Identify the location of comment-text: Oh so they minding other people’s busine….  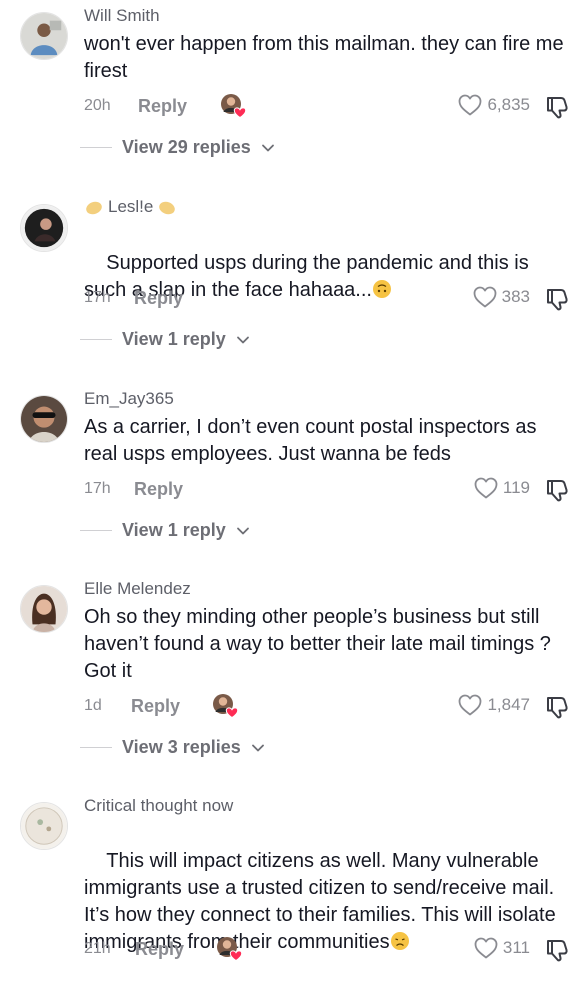
(320, 644).